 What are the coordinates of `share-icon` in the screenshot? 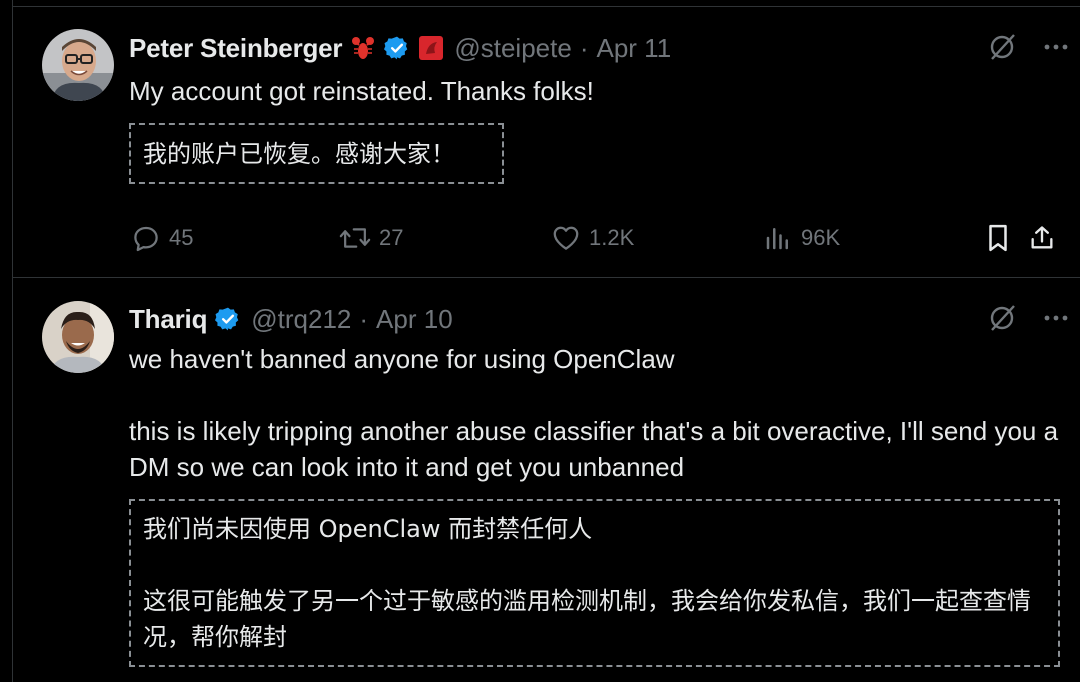 It's located at (1042, 237).